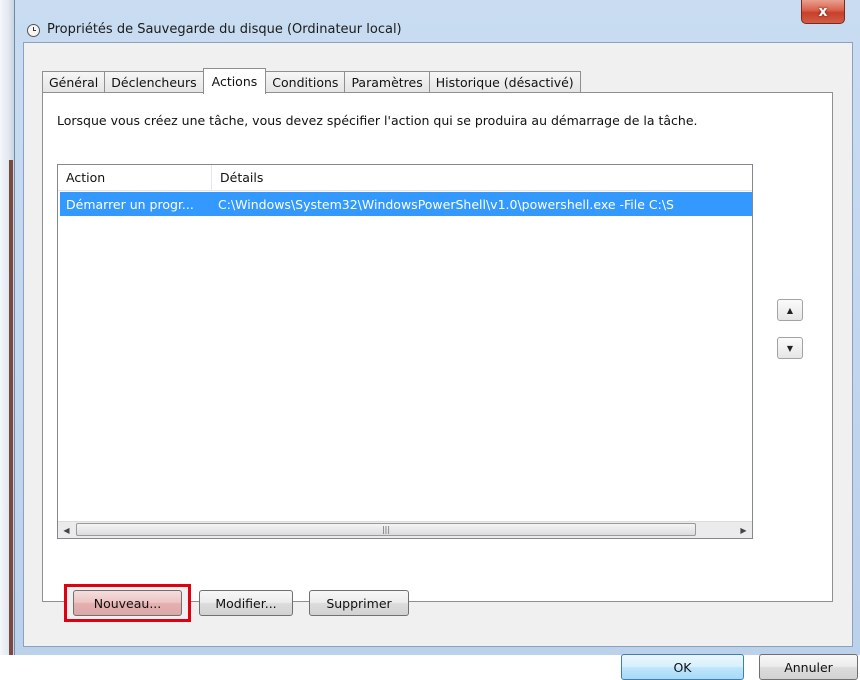  What do you see at coordinates (33, 30) in the screenshot?
I see `task-scheduler-clock-icon` at bounding box center [33, 30].